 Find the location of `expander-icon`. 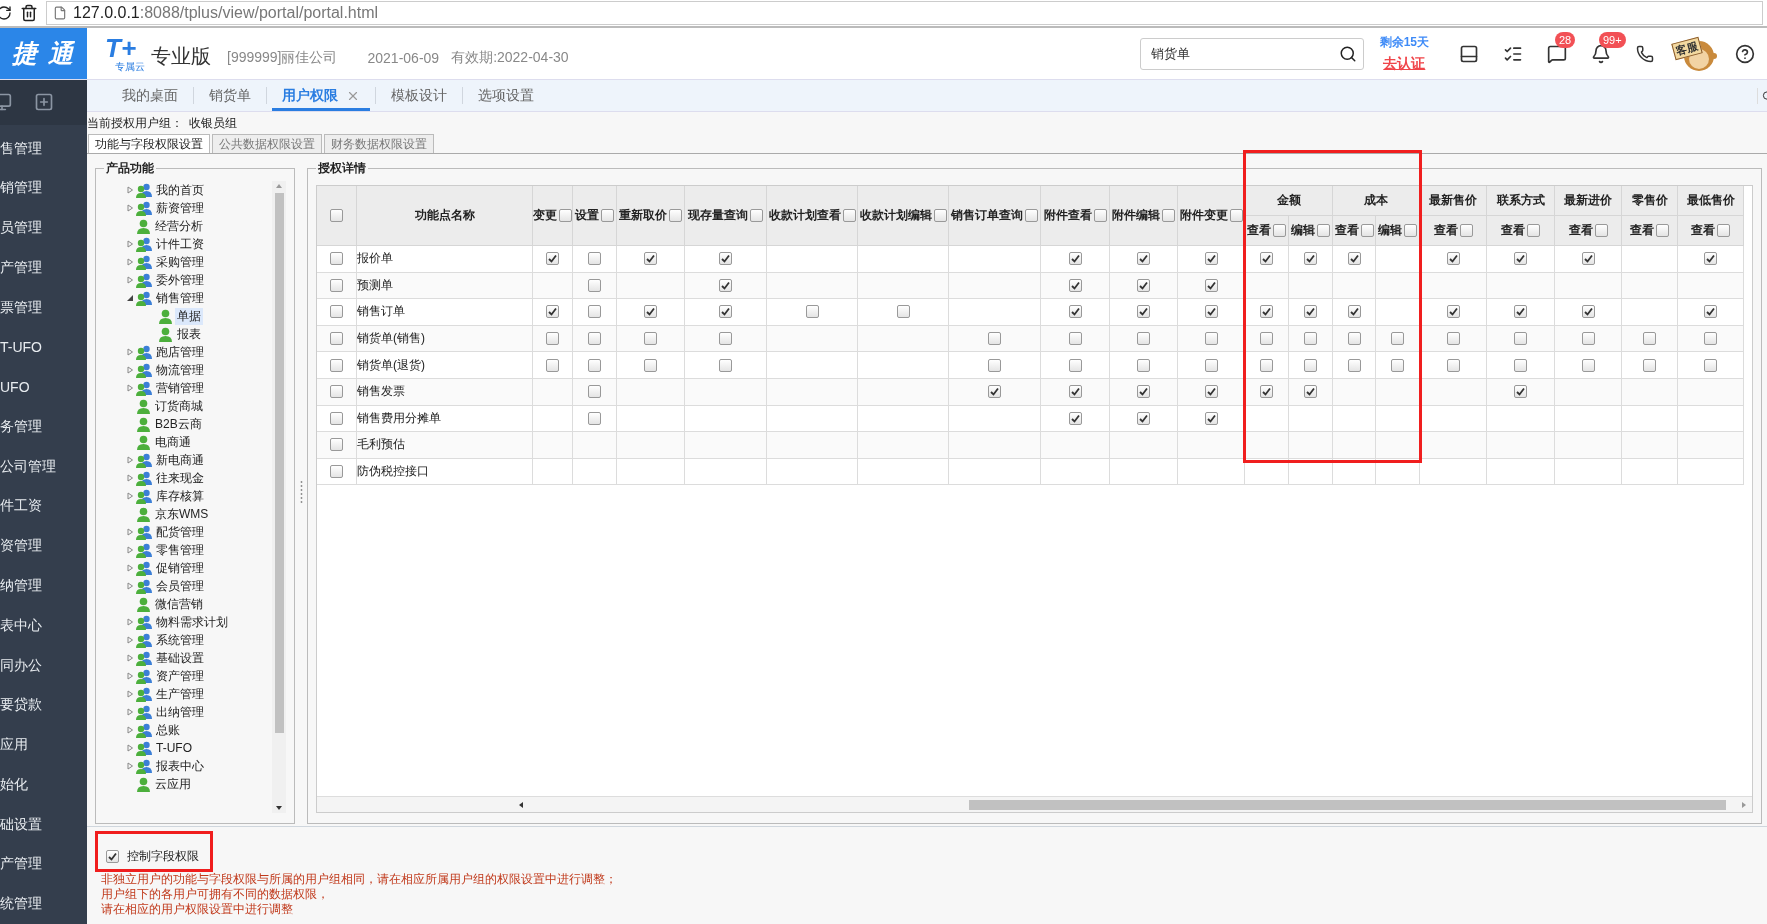

expander-icon is located at coordinates (130, 298).